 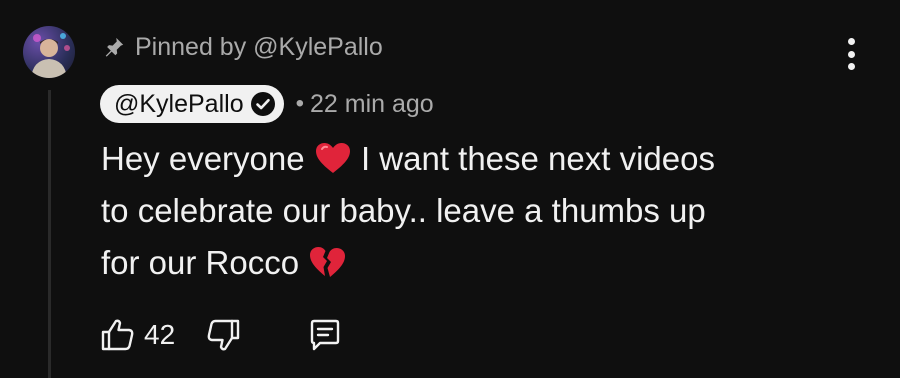 I want to click on thumbs-up-icon, so click(x=118, y=335).